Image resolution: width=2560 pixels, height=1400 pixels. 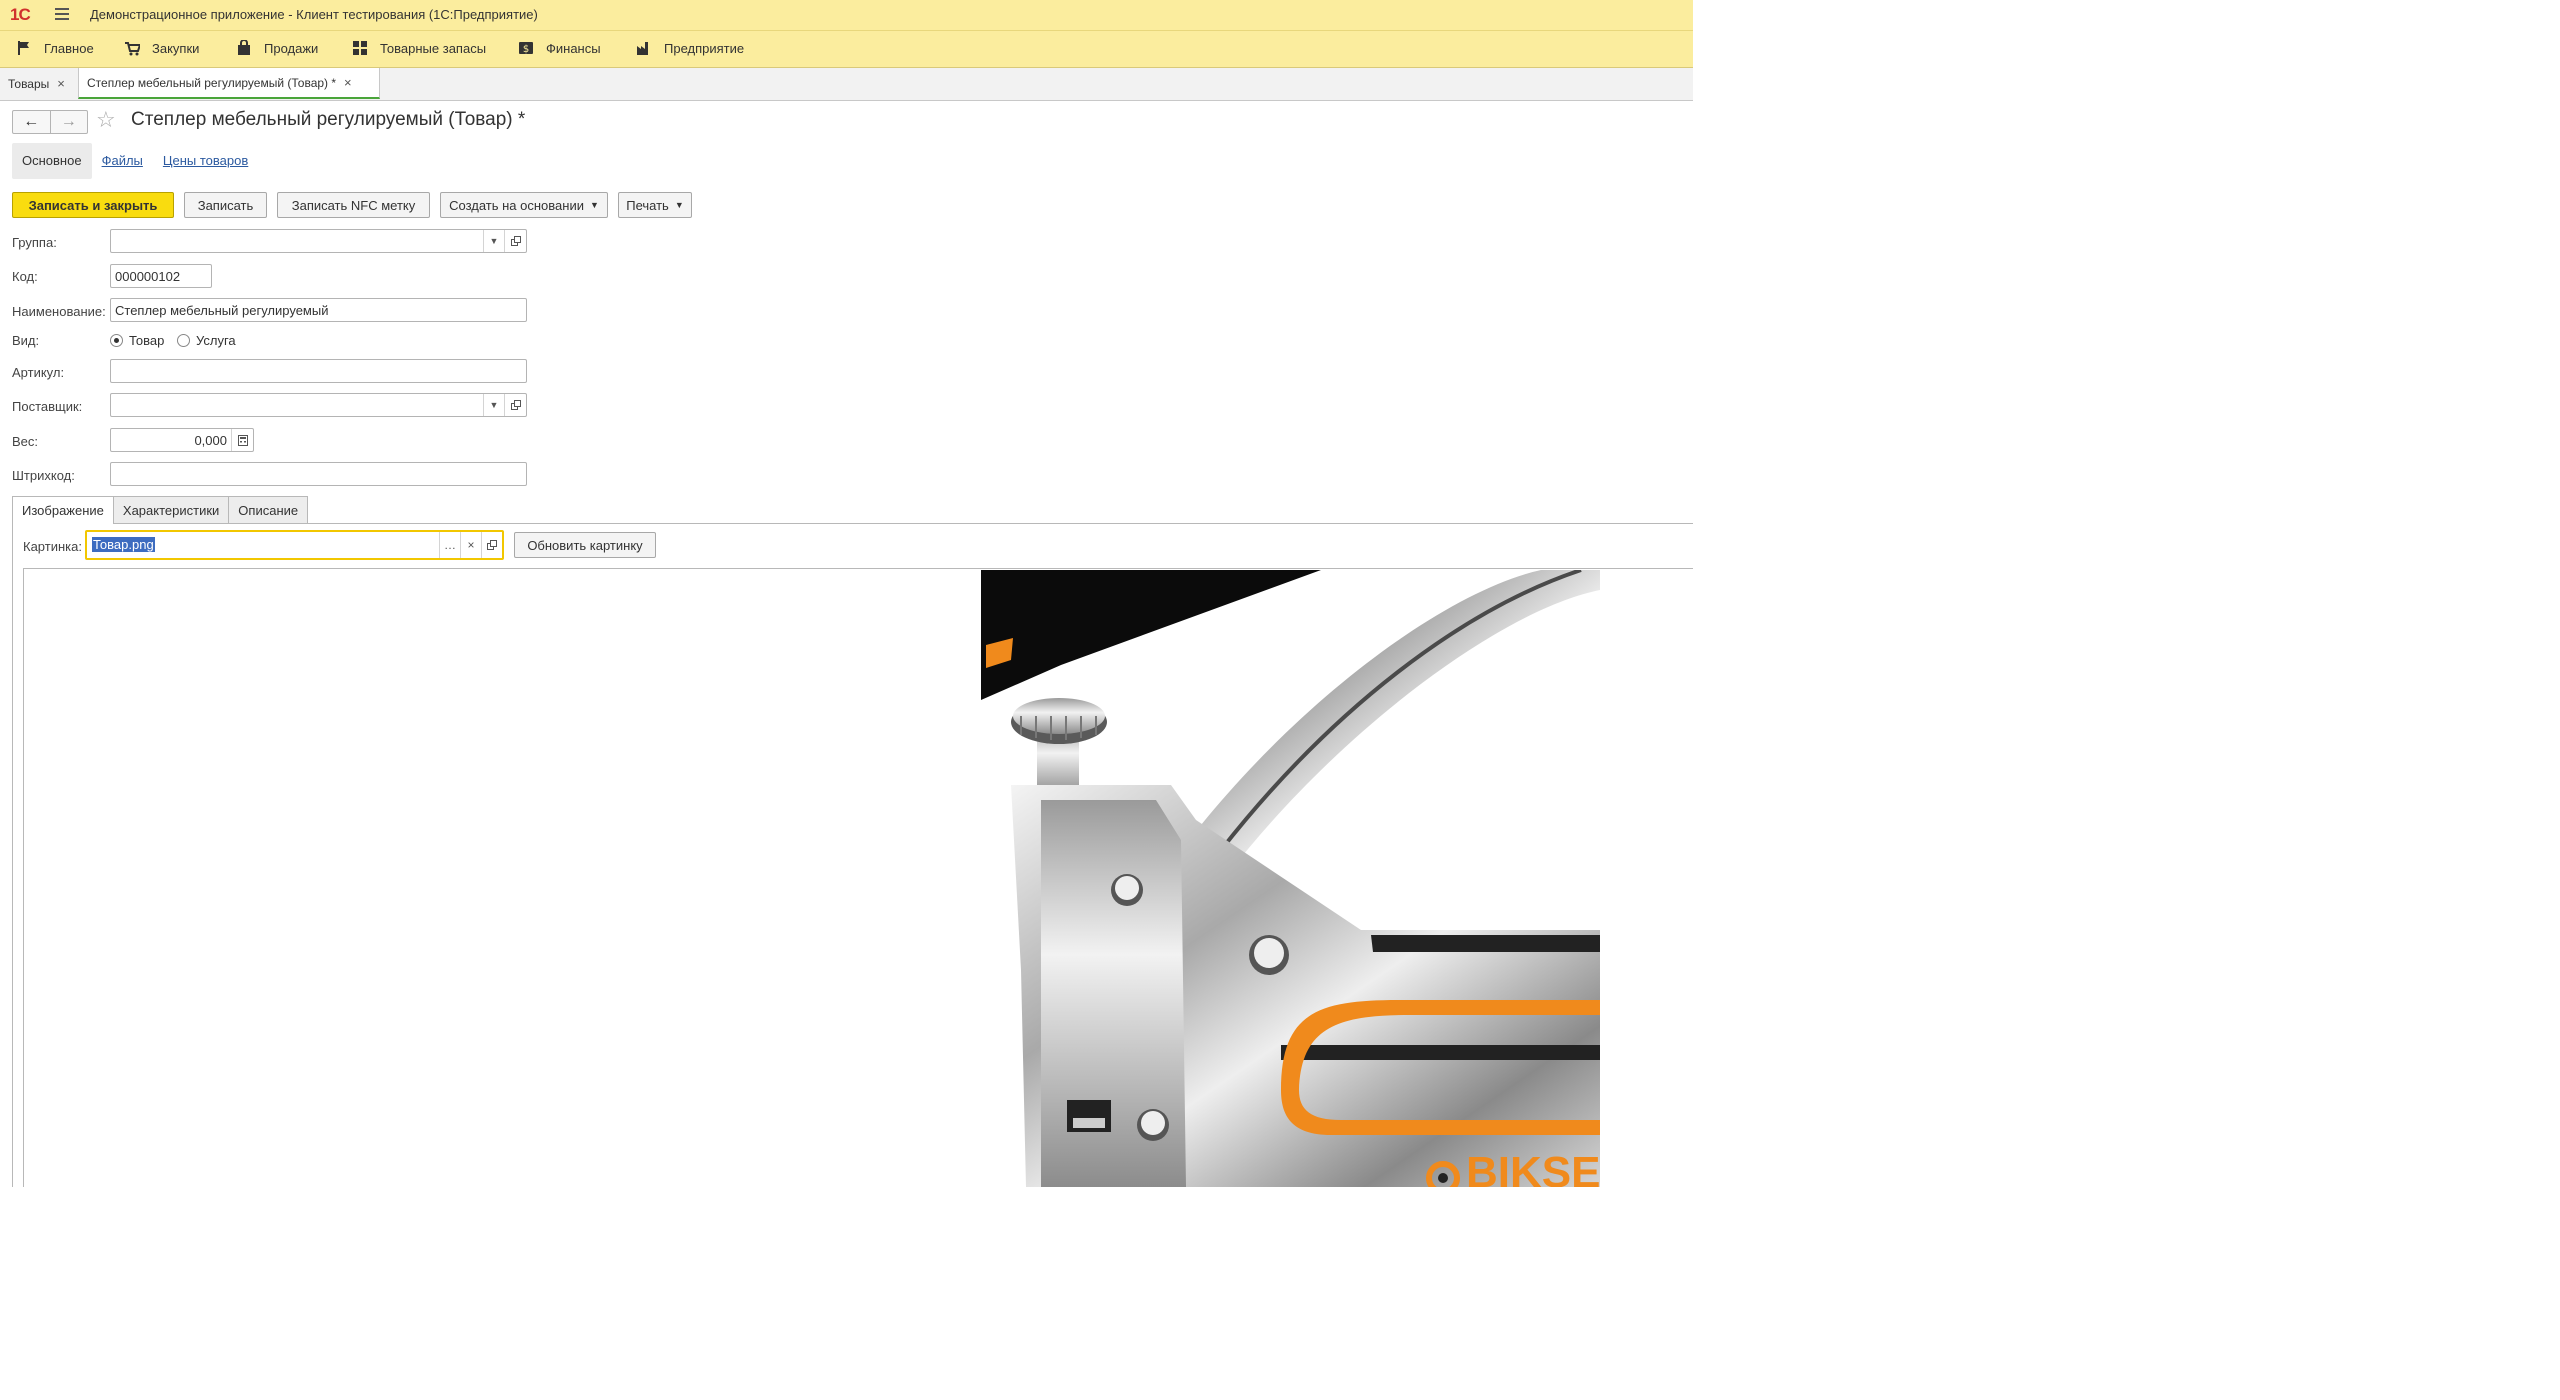 I want to click on open-tab-label: Товары, so click(x=29, y=83).